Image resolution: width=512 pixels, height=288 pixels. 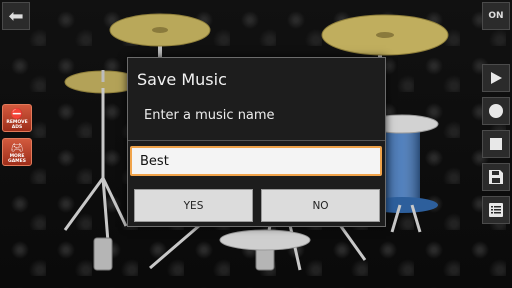 I want to click on yes-button: YES, so click(x=193, y=205).